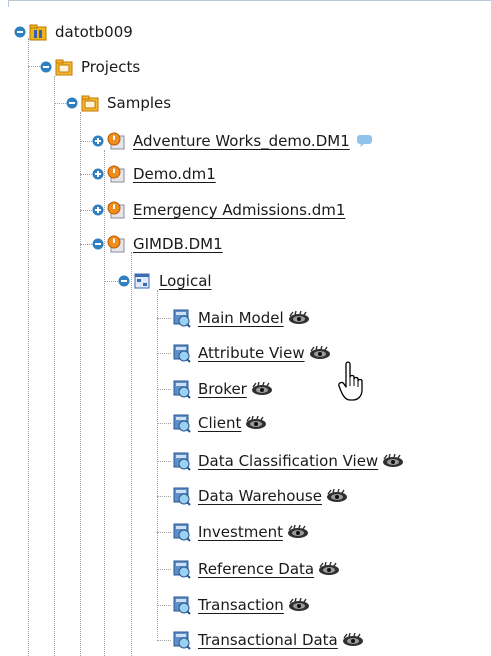 The width and height of the screenshot is (491, 656). I want to click on tree-node-submodel: Attribute View, so click(251, 353).